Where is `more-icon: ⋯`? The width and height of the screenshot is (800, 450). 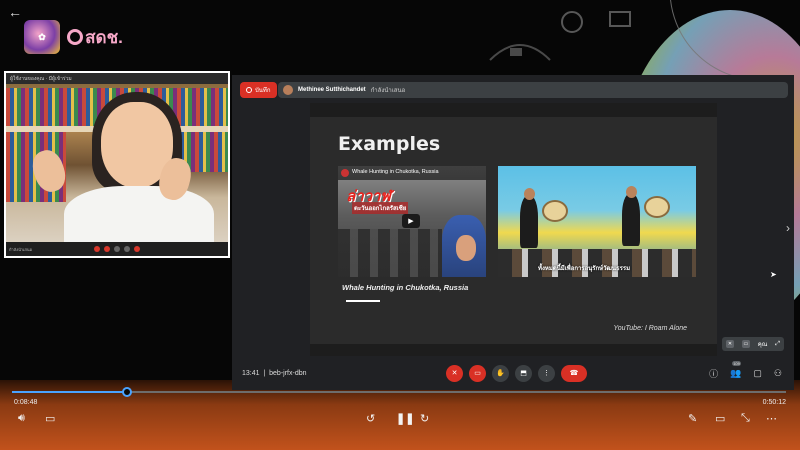
more-icon: ⋯ is located at coordinates (771, 418).